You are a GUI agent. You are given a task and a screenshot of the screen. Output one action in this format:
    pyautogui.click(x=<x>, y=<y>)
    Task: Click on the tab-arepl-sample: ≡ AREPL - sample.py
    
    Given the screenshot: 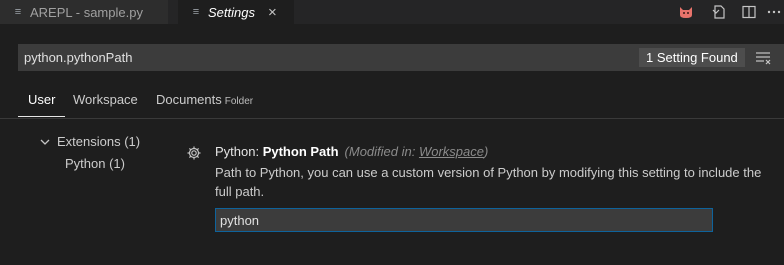 What is the action you would take?
    pyautogui.click(x=84, y=12)
    